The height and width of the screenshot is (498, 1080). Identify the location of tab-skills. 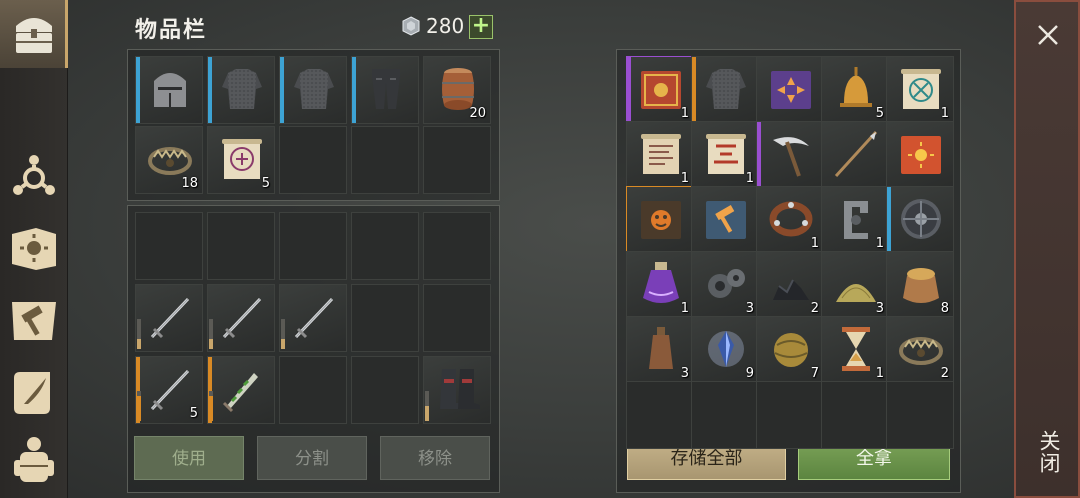
(34, 248).